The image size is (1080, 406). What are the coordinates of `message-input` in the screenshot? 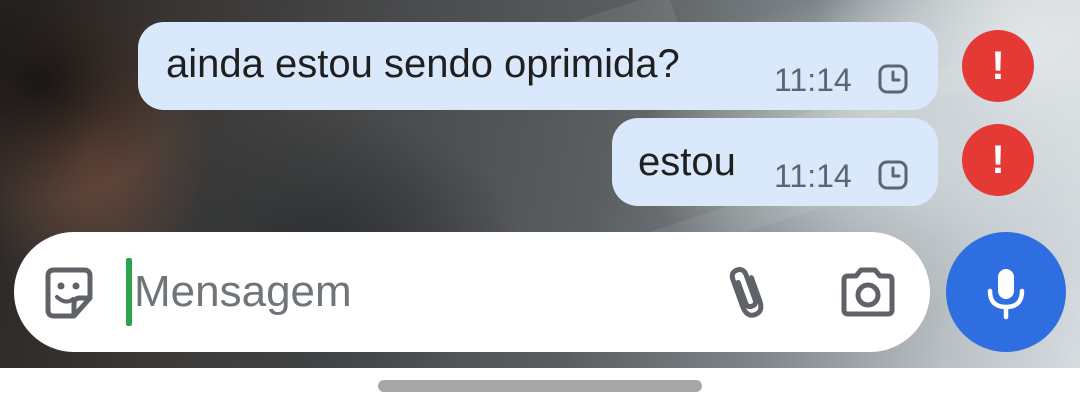 It's located at (414, 292).